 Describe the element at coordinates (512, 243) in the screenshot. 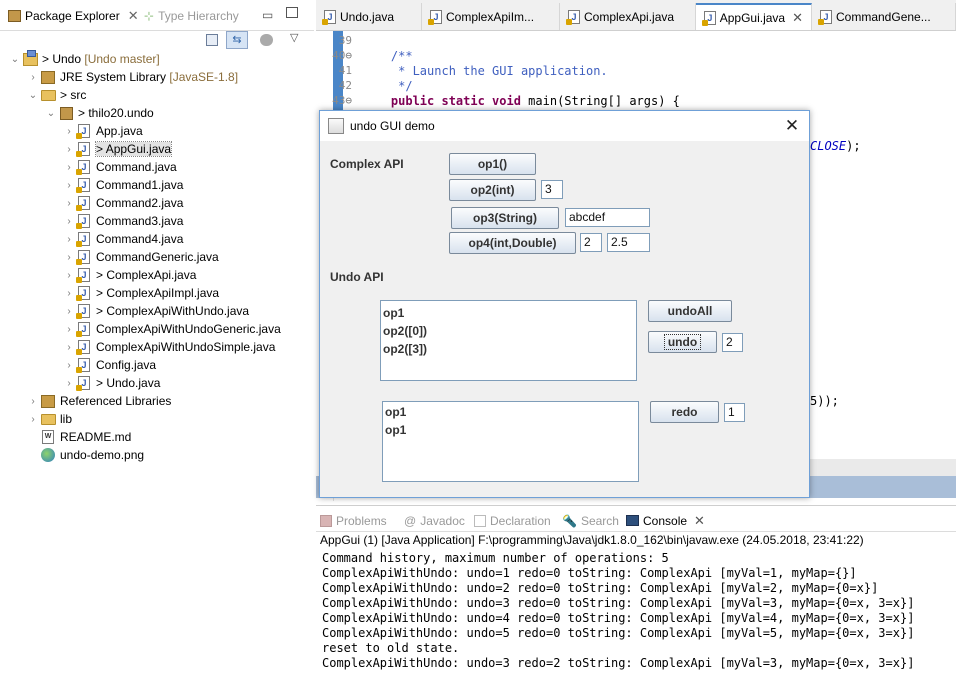

I see `op4-button: op4(int,Double)` at that location.